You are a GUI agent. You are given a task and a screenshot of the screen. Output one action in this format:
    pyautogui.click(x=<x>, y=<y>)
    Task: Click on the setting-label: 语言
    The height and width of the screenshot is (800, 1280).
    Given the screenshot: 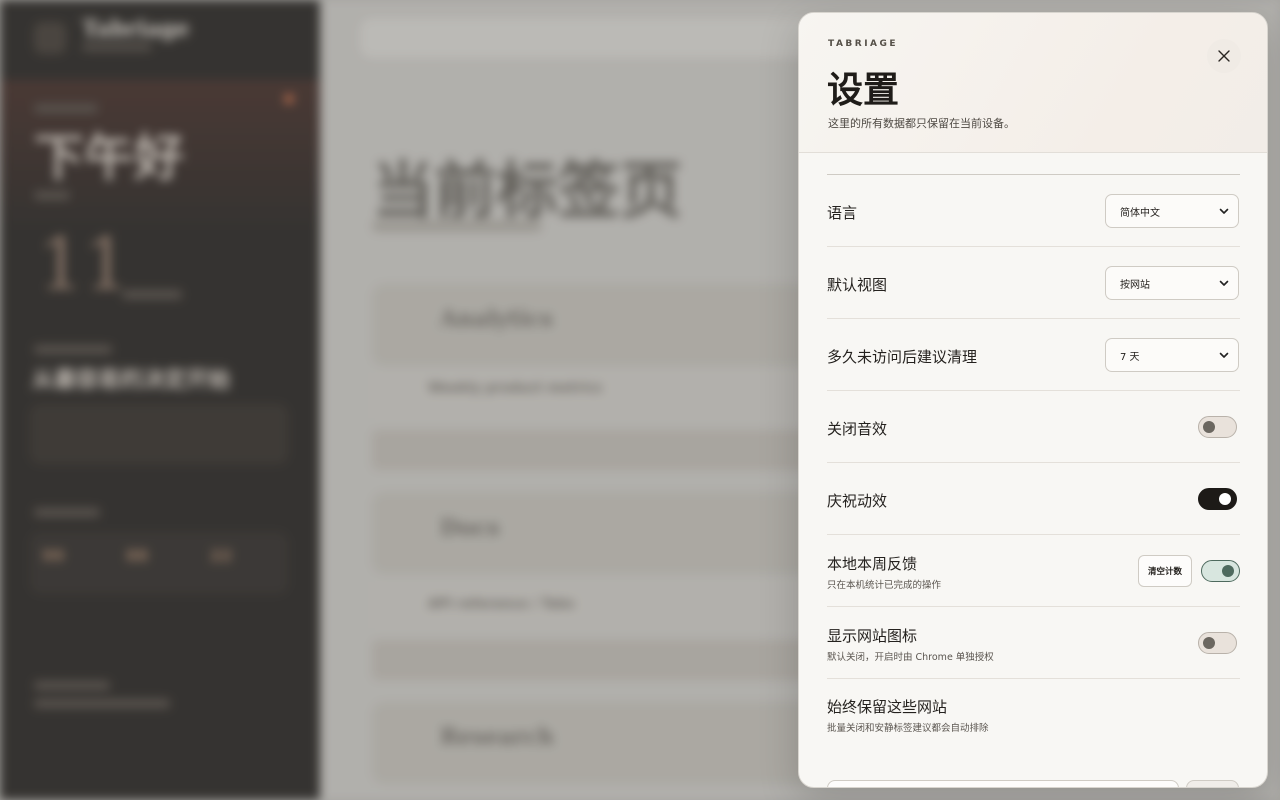 What is the action you would take?
    pyautogui.click(x=842, y=213)
    